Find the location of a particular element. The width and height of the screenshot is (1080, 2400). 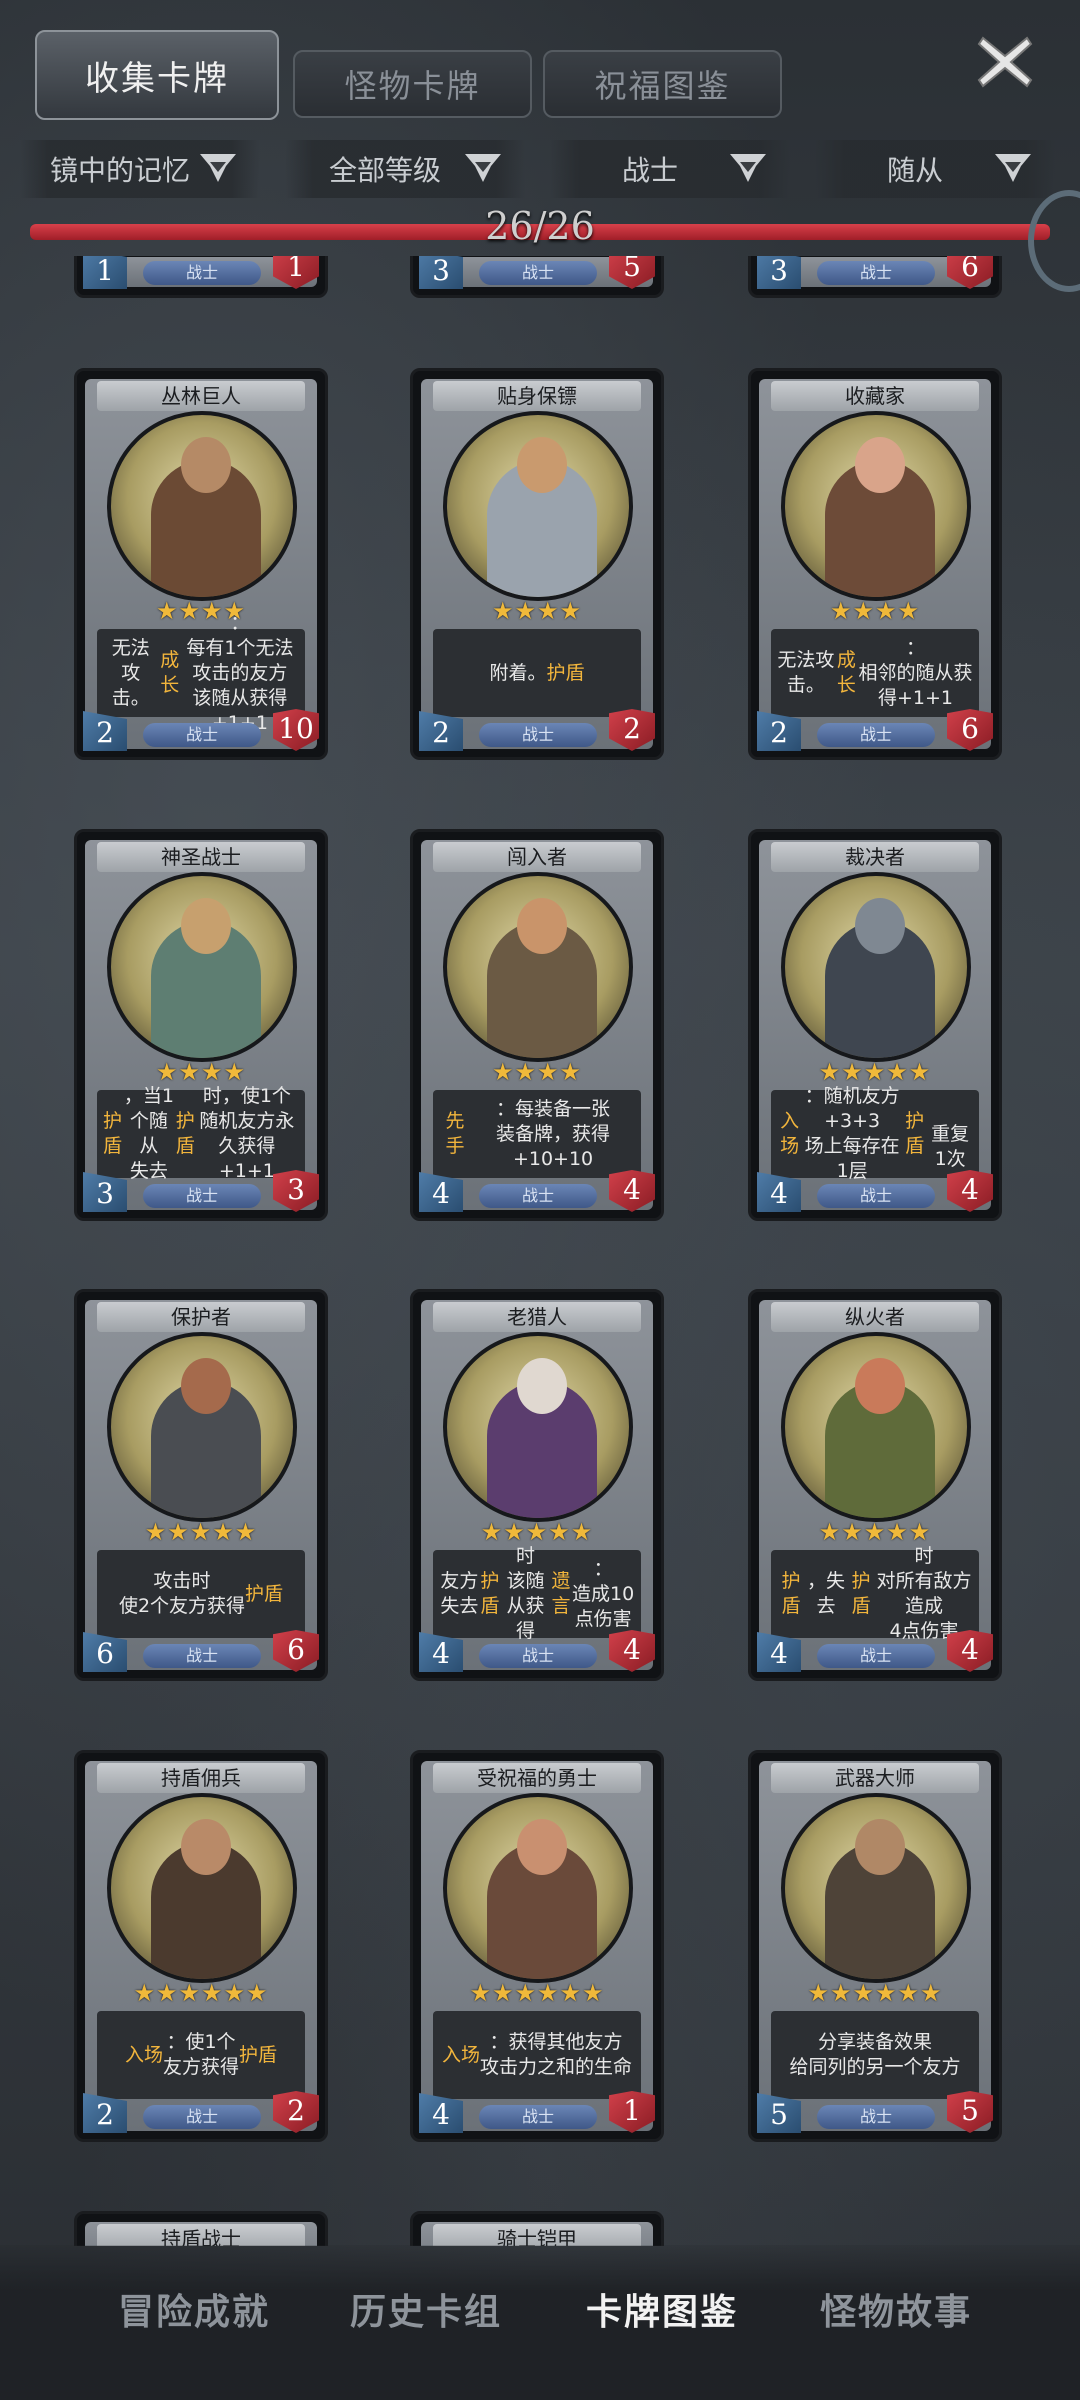

description-text: ：获得其他友方 攻击力之和的生命 is located at coordinates (556, 2054).